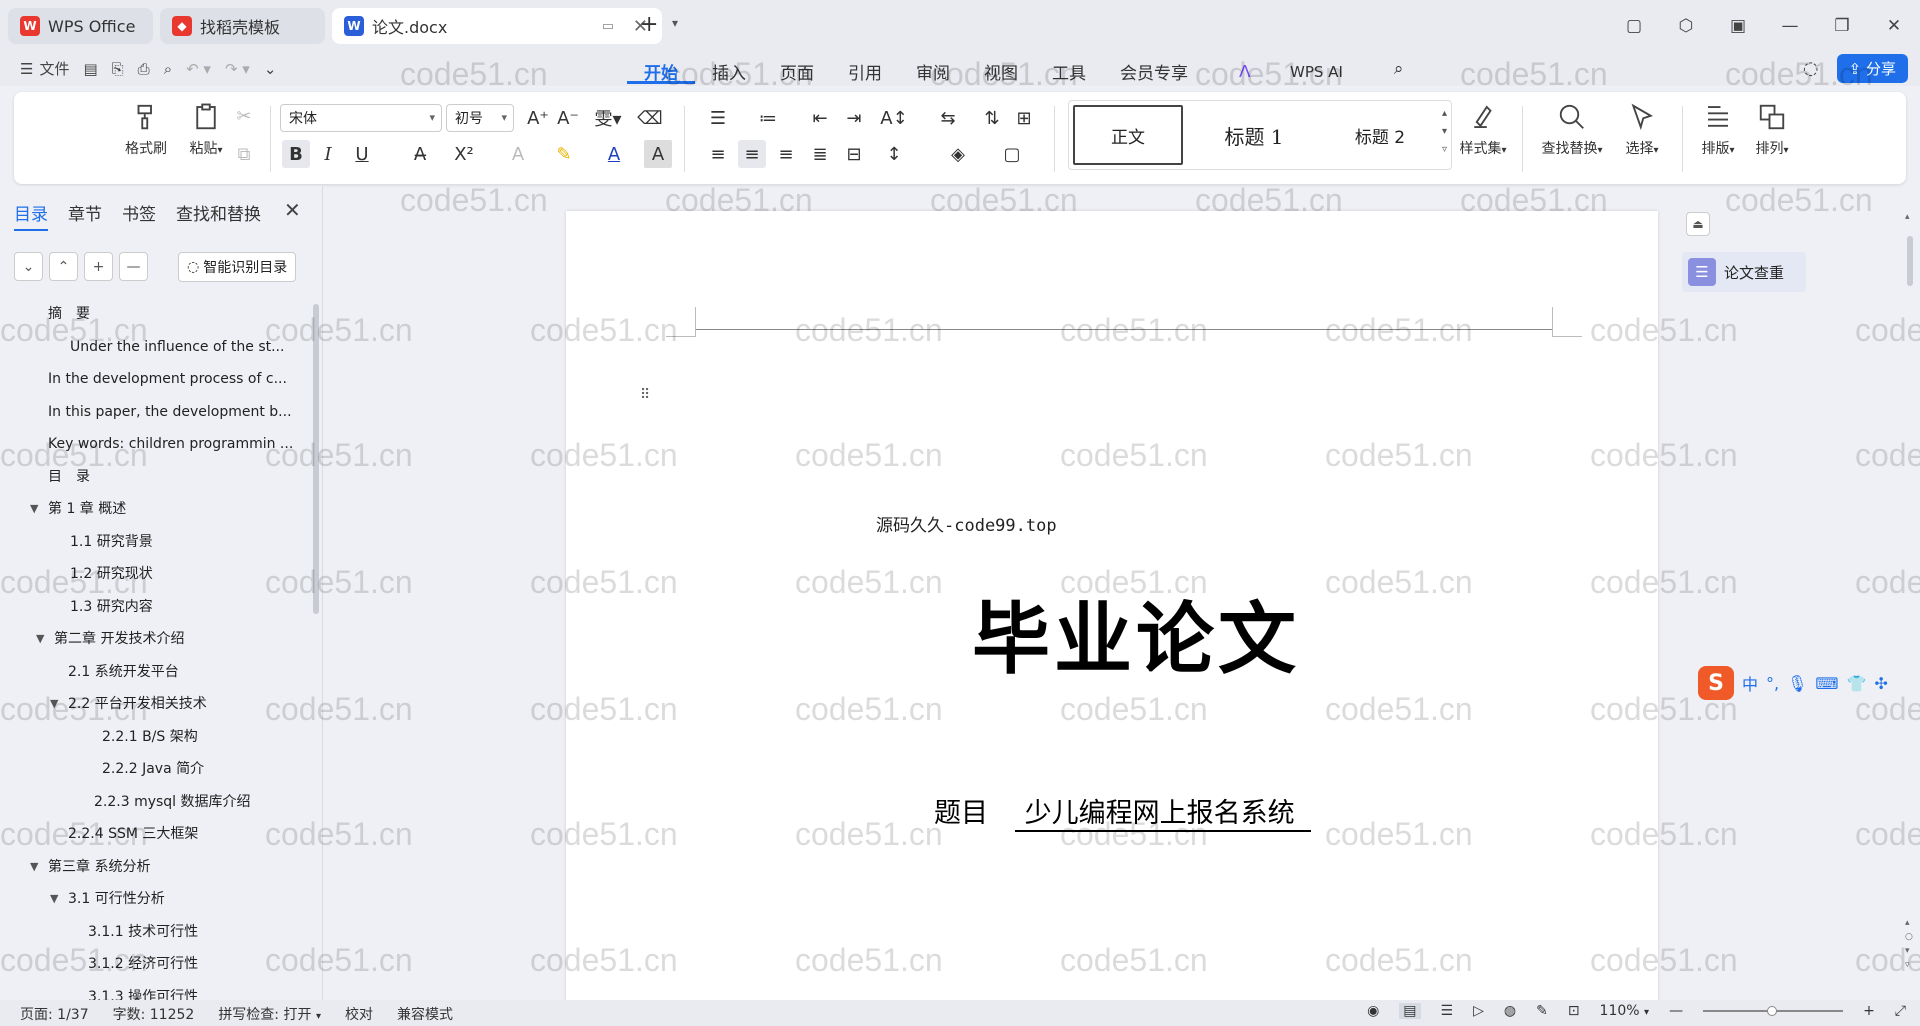 This screenshot has height=1026, width=1920. Describe the element at coordinates (31, 215) in the screenshot. I see `nav-tab-toc: 目录` at that location.